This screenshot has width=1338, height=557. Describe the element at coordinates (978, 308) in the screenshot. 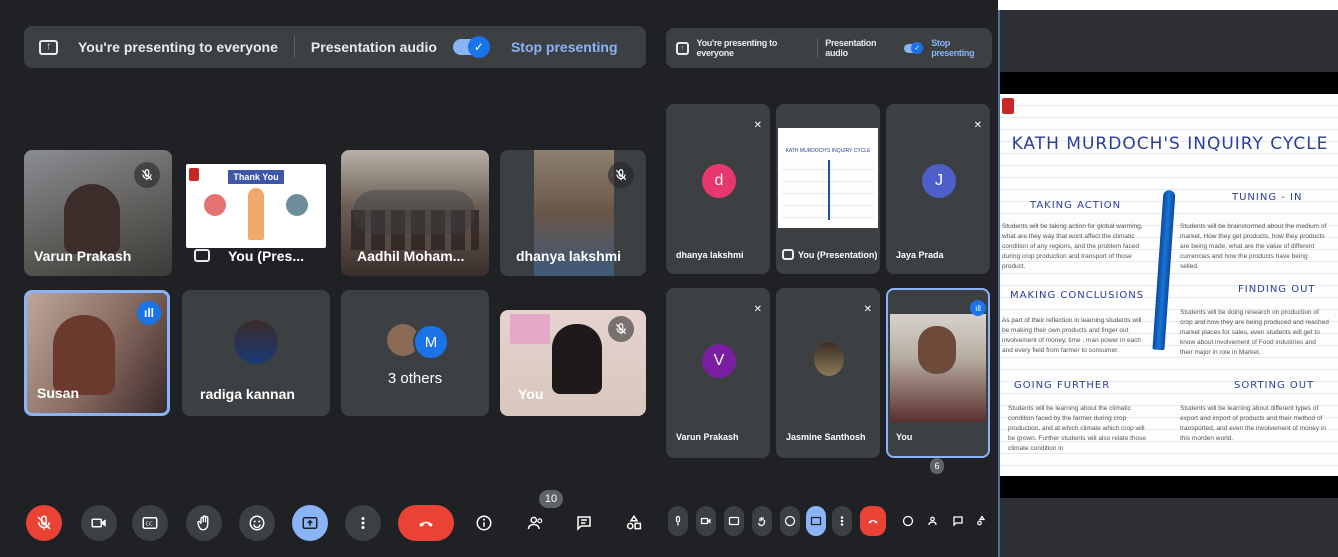

I see `speaking-indicator-icon: ıll` at that location.